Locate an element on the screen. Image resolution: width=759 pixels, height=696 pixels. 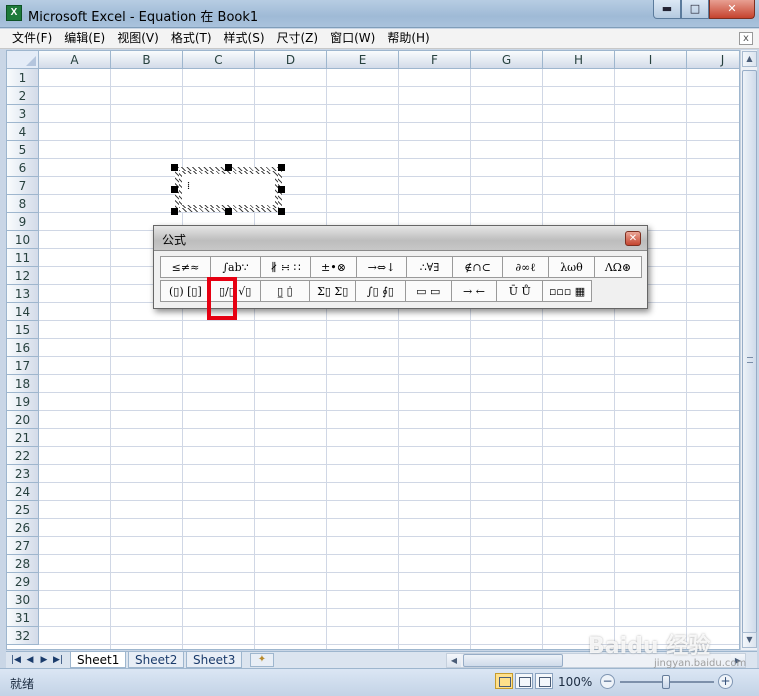
menu-style: 样式(S) is located at coordinates (244, 38).